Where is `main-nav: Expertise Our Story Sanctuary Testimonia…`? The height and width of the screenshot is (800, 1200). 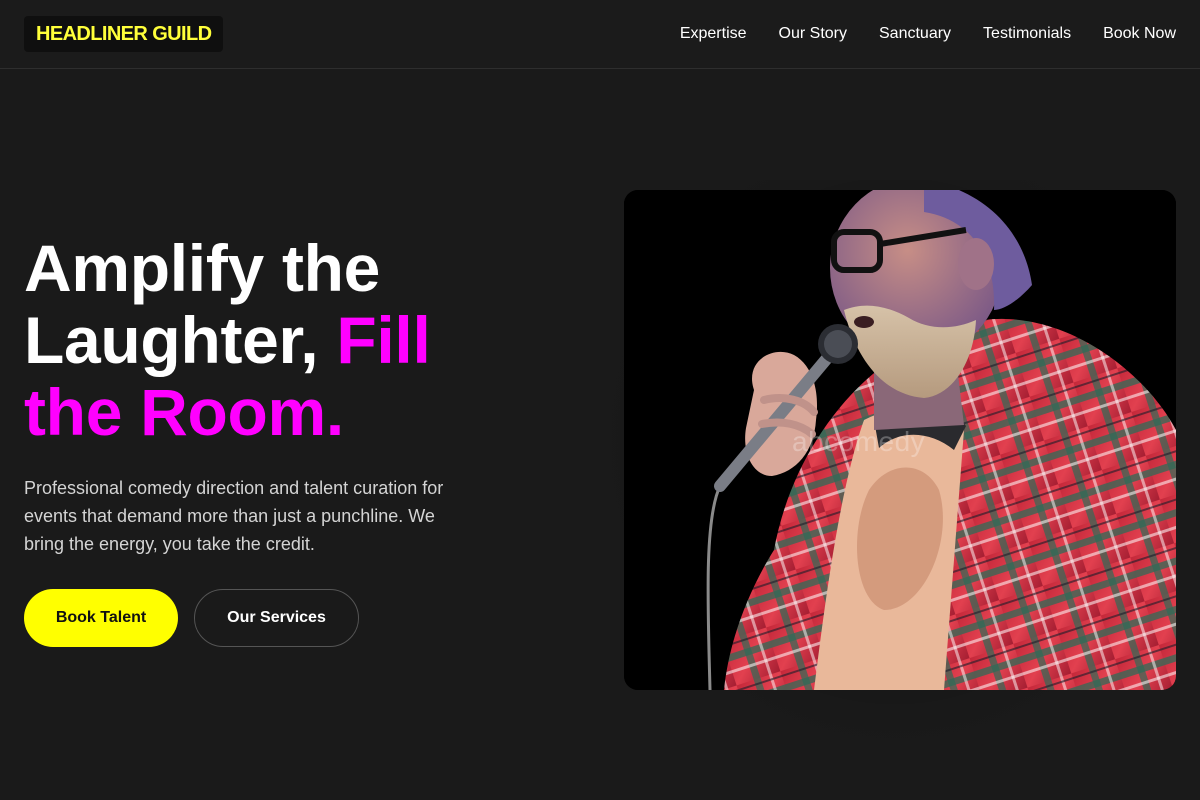
main-nav: Expertise Our Story Sanctuary Testimonia… is located at coordinates (928, 34).